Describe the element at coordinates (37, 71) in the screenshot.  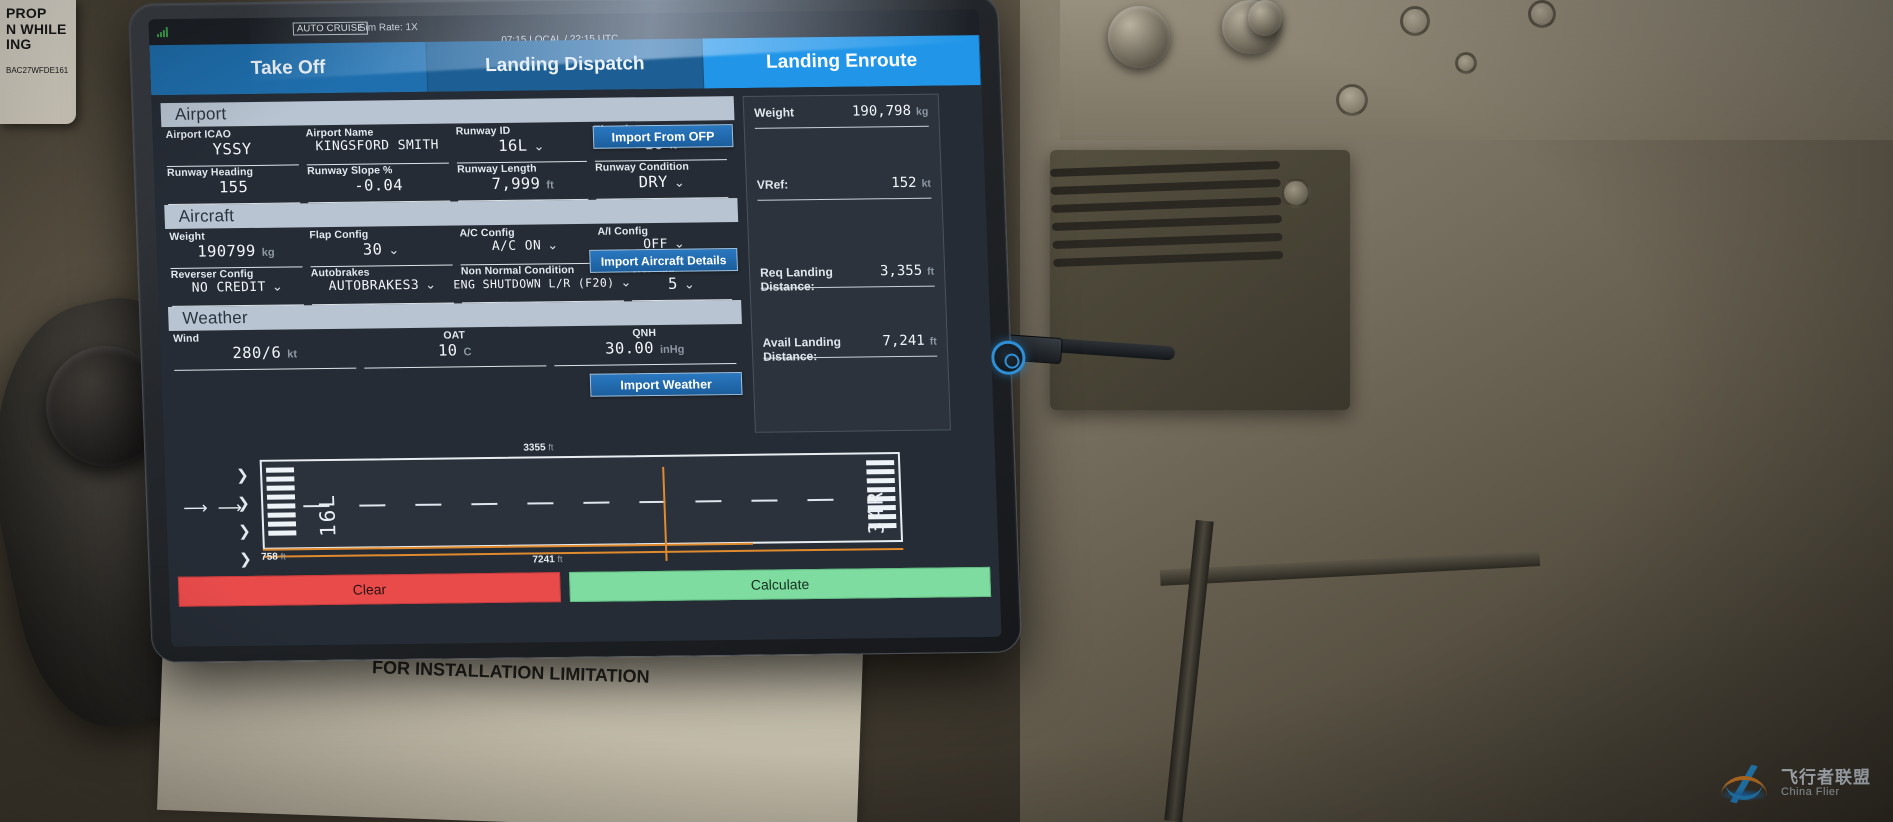
I see `placard-part-number: BAC27WFDE161` at that location.